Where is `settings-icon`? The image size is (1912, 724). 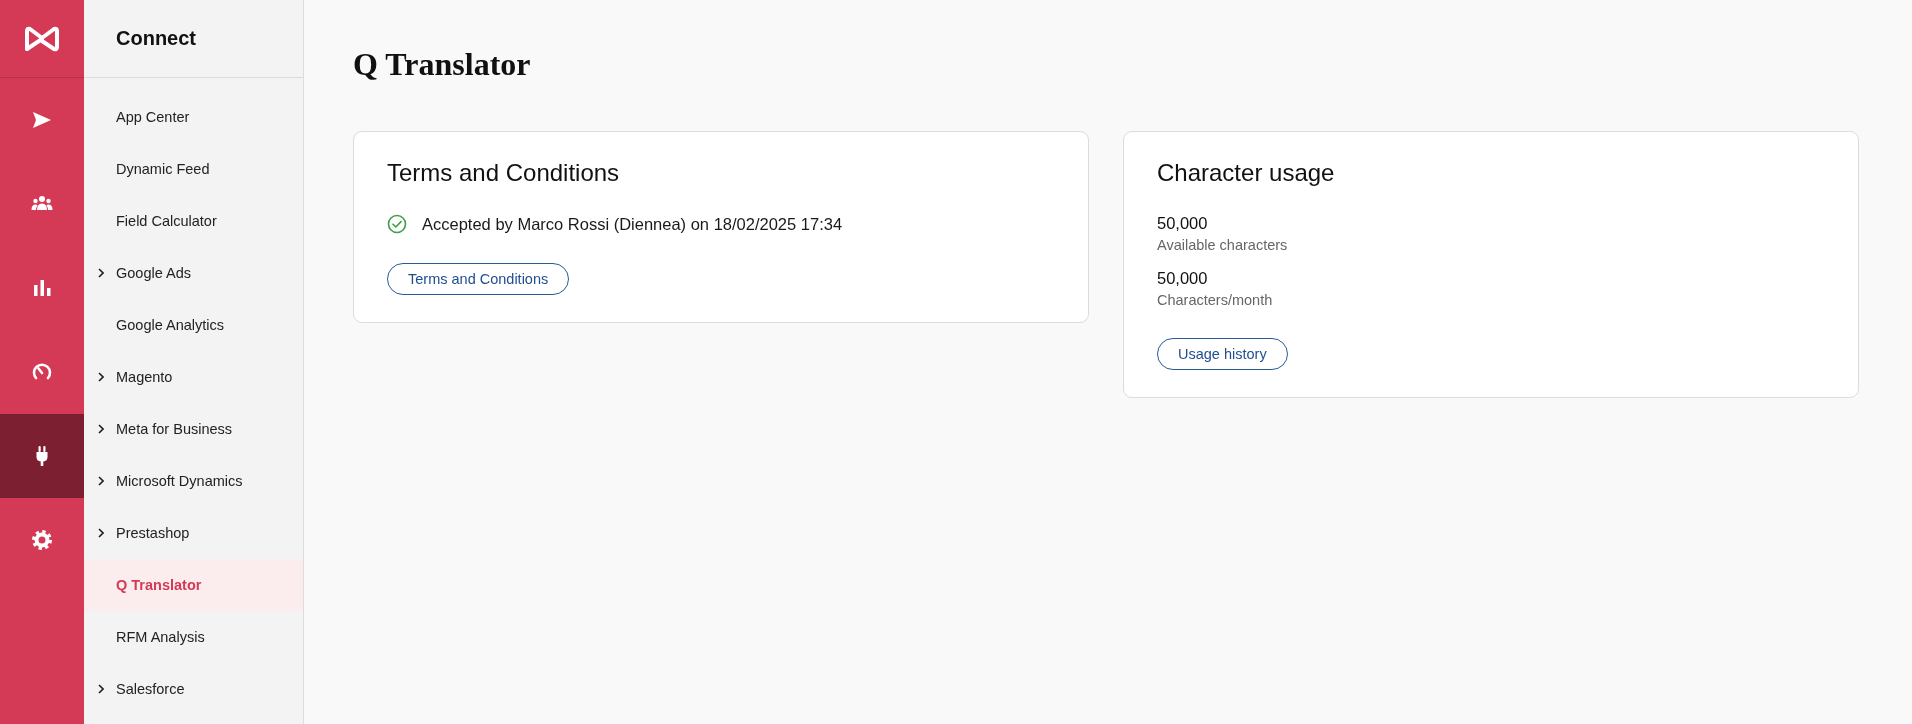
settings-icon is located at coordinates (42, 540).